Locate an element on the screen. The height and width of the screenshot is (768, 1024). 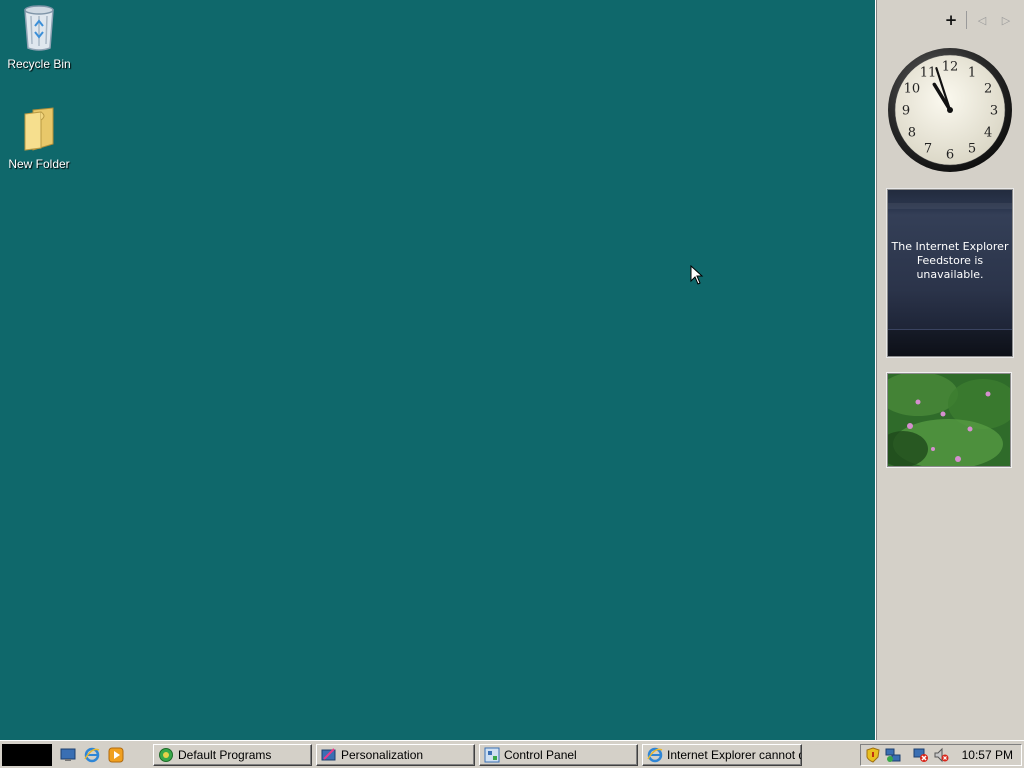
clock-numeral: 9 is located at coordinates (906, 111).